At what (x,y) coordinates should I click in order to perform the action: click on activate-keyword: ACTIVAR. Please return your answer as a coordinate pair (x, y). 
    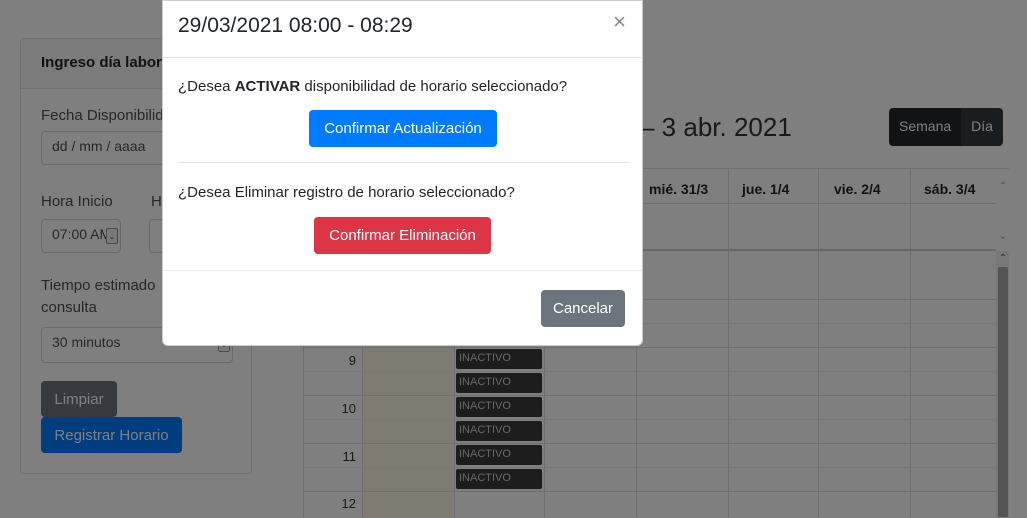
    Looking at the image, I should click on (267, 86).